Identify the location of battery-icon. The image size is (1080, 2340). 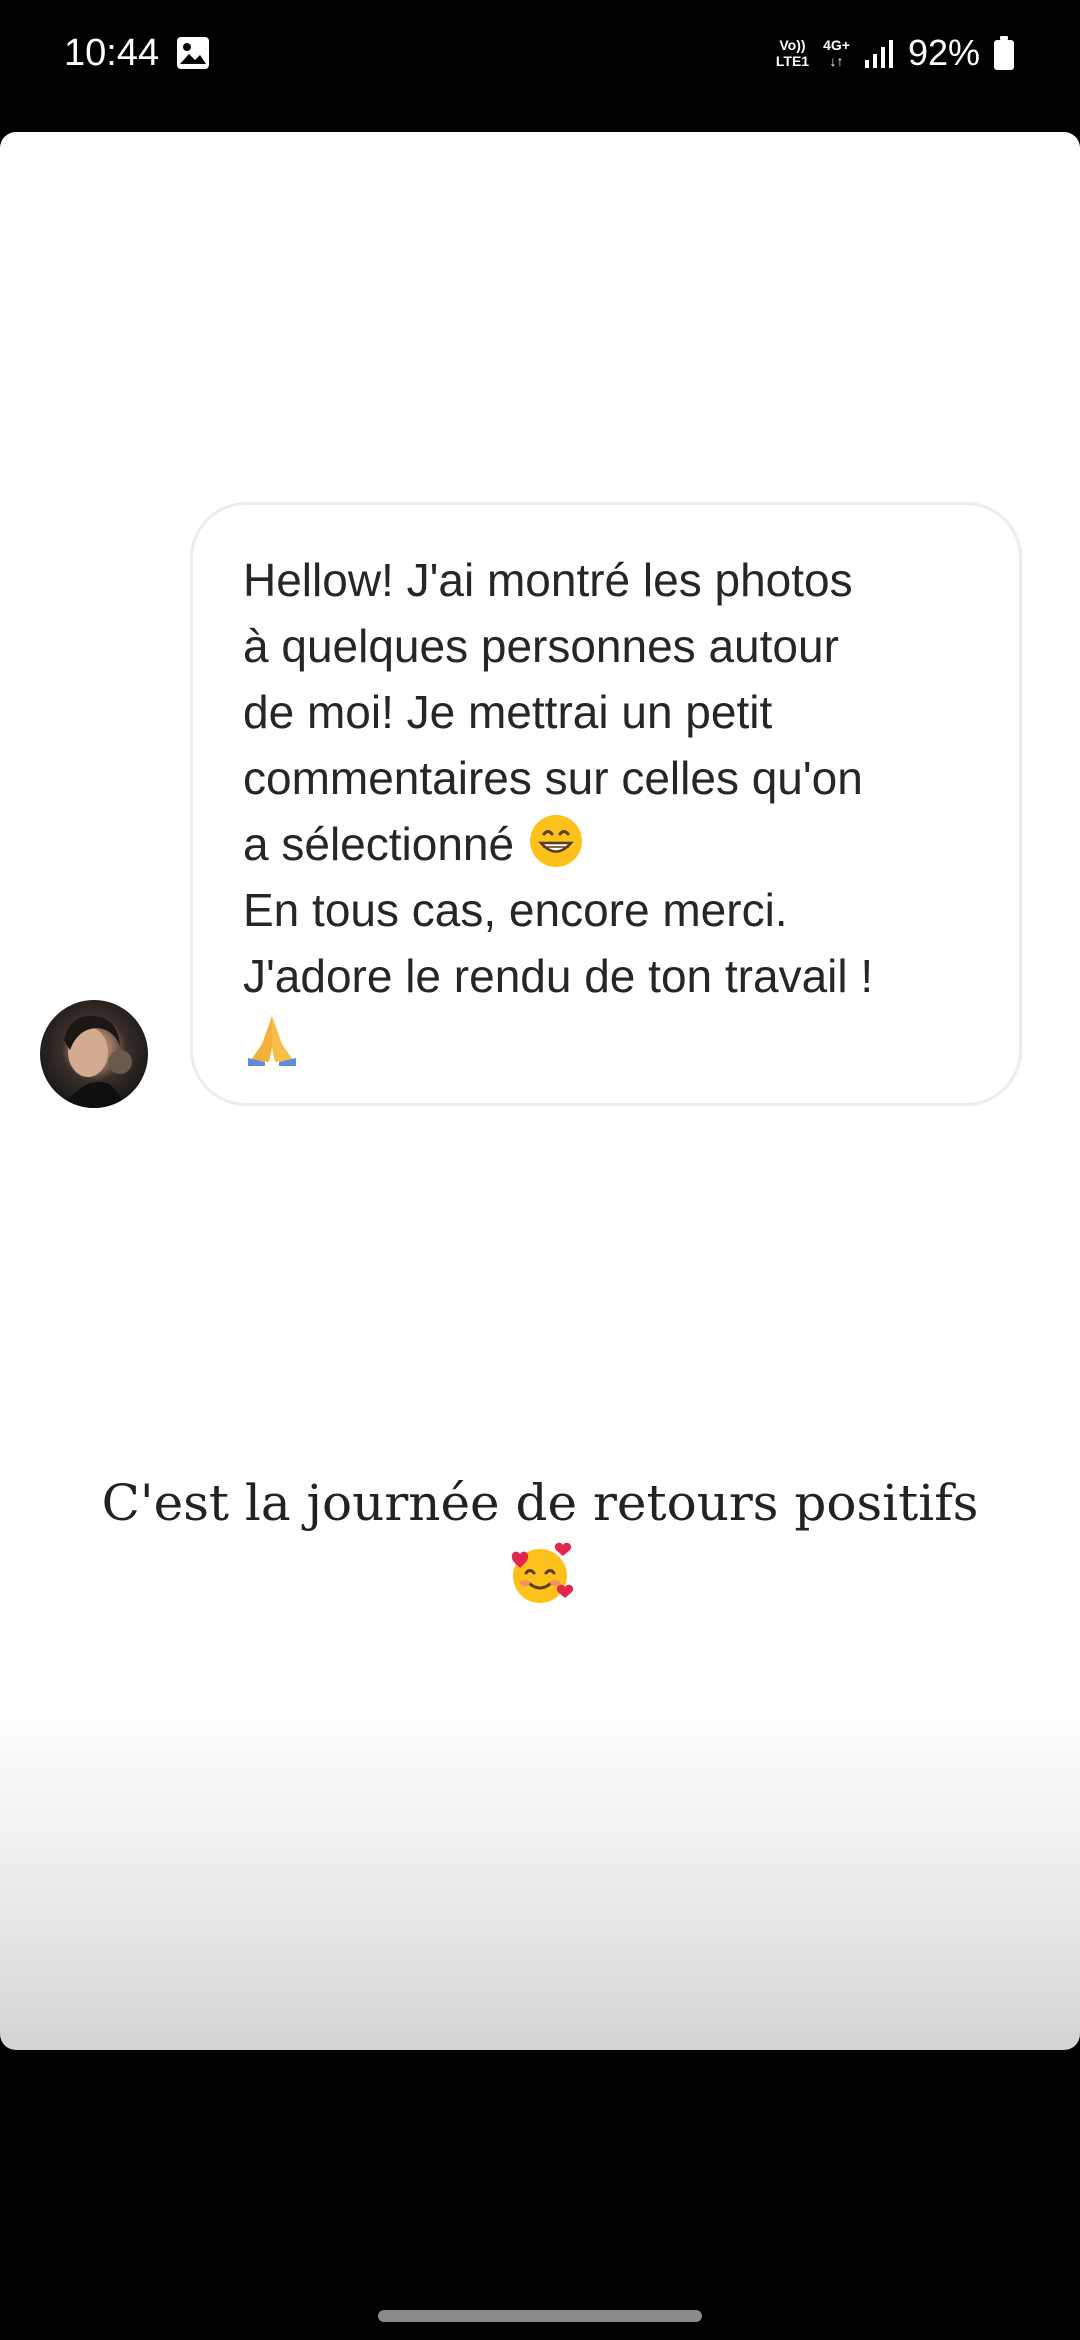
(1004, 53).